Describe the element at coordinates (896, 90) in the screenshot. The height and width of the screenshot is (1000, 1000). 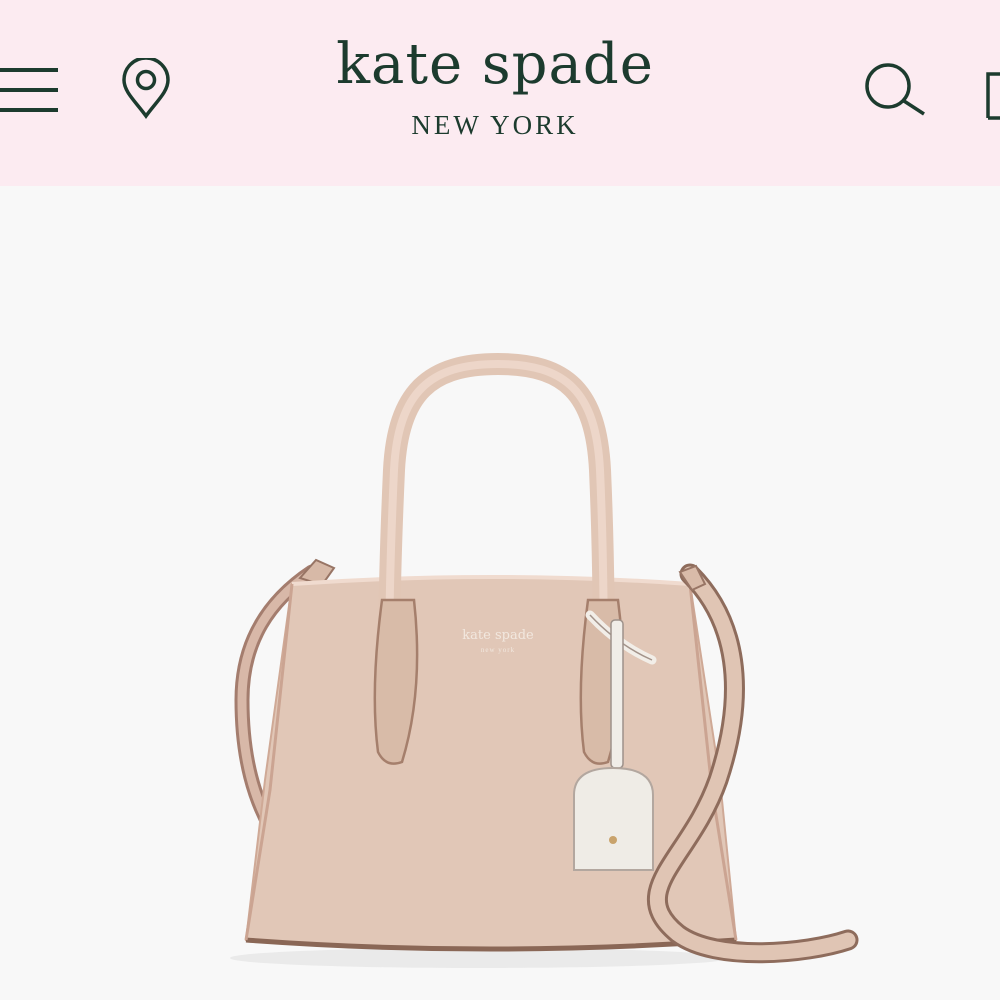
I see `search-icon` at that location.